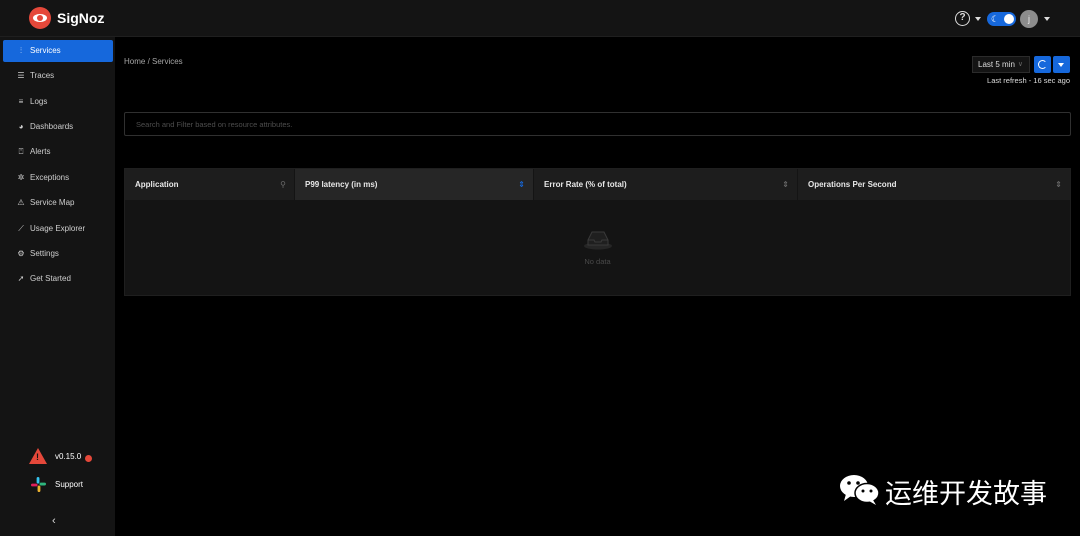 This screenshot has width=1080, height=536. What do you see at coordinates (21, 202) in the screenshot?
I see `deployment-unit-icon: ⚠` at bounding box center [21, 202].